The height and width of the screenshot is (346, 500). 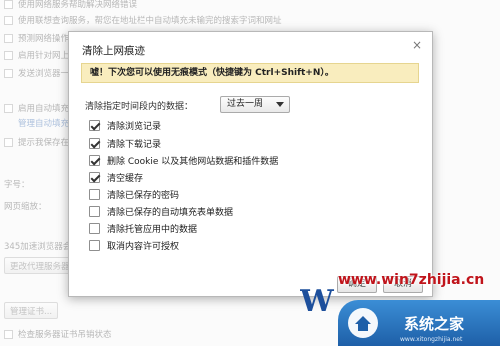 I want to click on close-icon: ×, so click(x=417, y=45).